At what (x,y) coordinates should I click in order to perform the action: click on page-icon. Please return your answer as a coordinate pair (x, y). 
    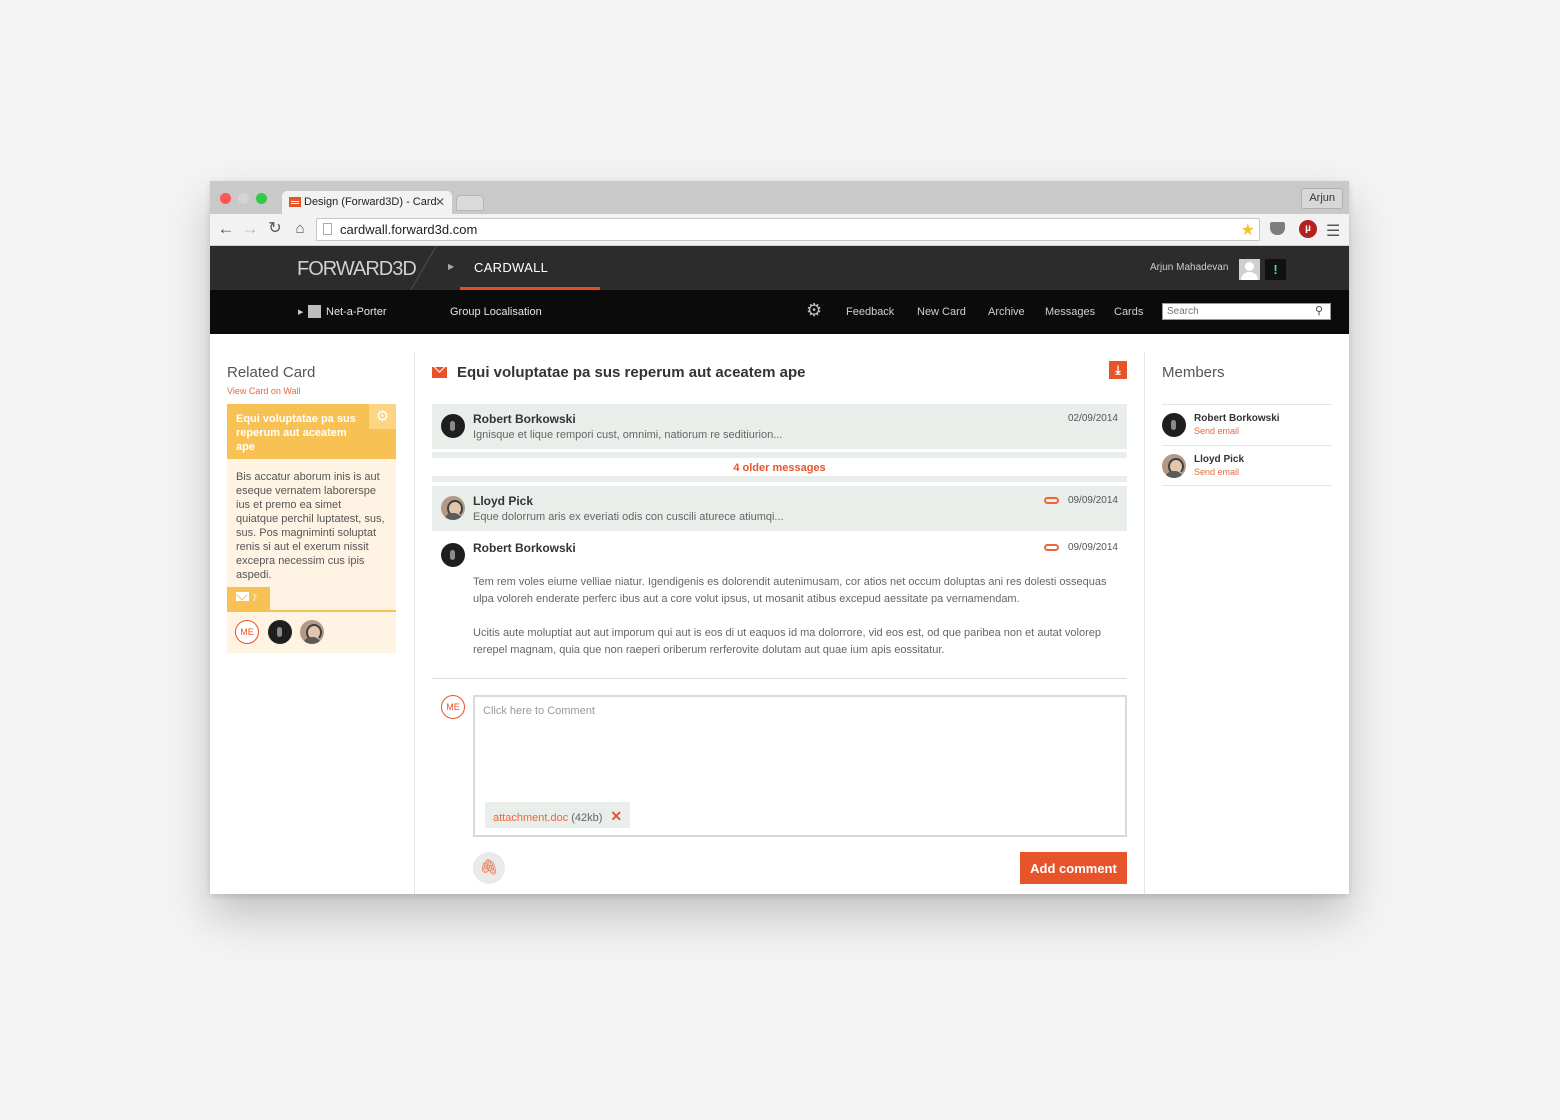
    Looking at the image, I should click on (327, 229).